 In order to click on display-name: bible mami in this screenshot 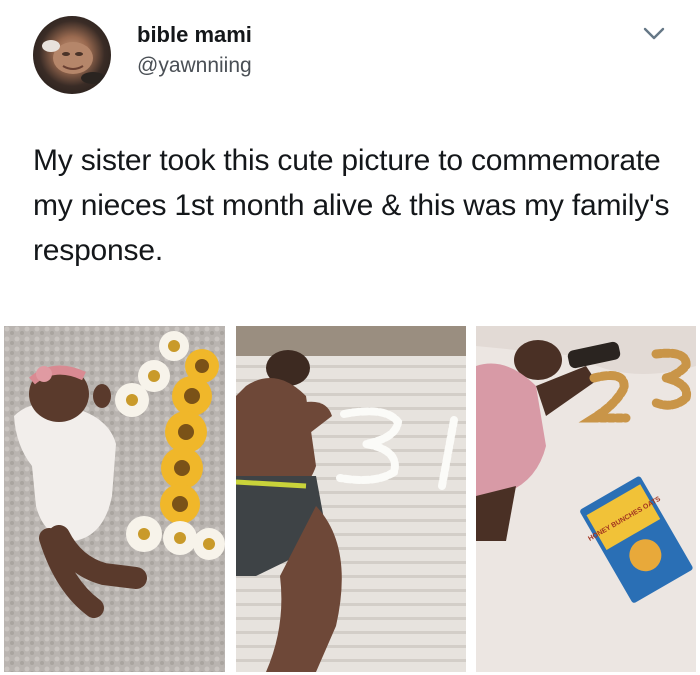, I will do `click(194, 35)`.